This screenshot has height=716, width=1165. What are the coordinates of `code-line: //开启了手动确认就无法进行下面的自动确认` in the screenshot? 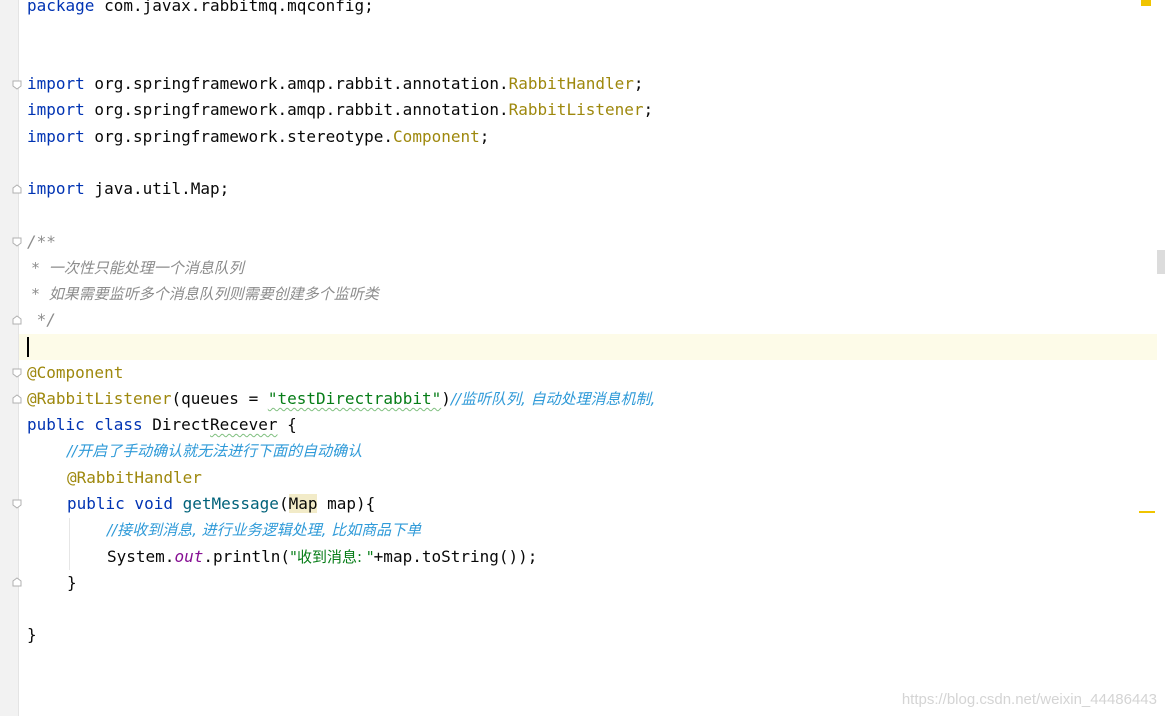 It's located at (214, 451).